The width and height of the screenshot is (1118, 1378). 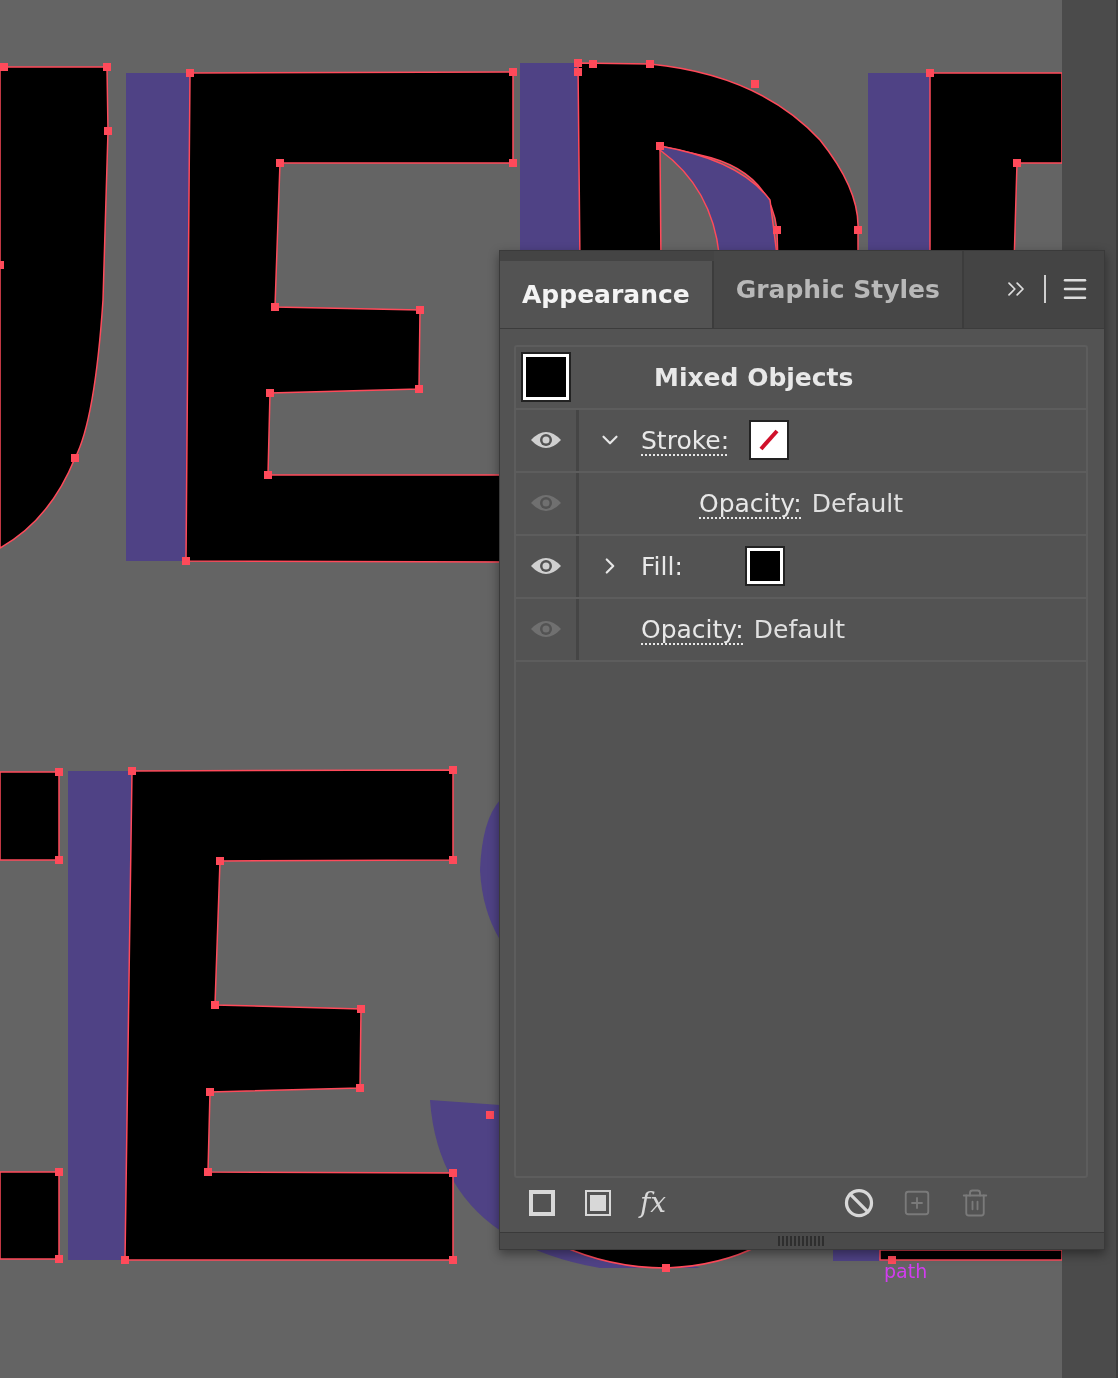 What do you see at coordinates (598, 1203) in the screenshot?
I see `add-fill-button` at bounding box center [598, 1203].